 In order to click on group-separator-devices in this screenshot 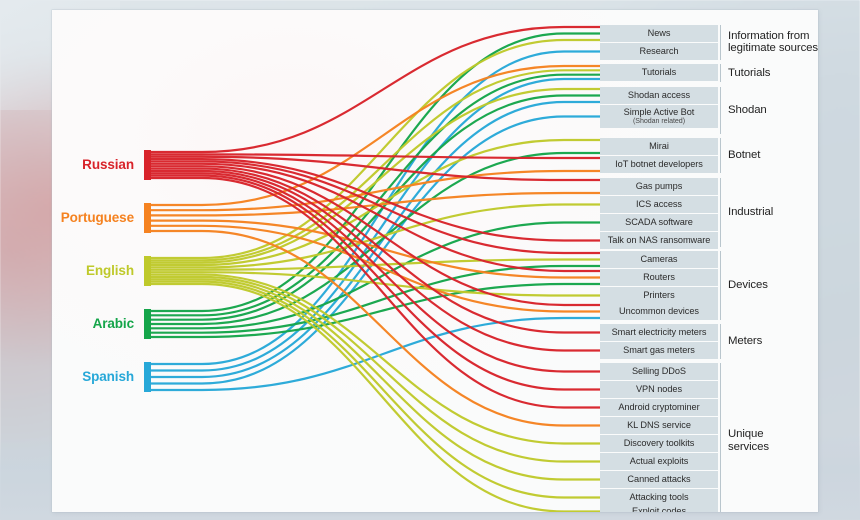, I will do `click(720, 285)`.